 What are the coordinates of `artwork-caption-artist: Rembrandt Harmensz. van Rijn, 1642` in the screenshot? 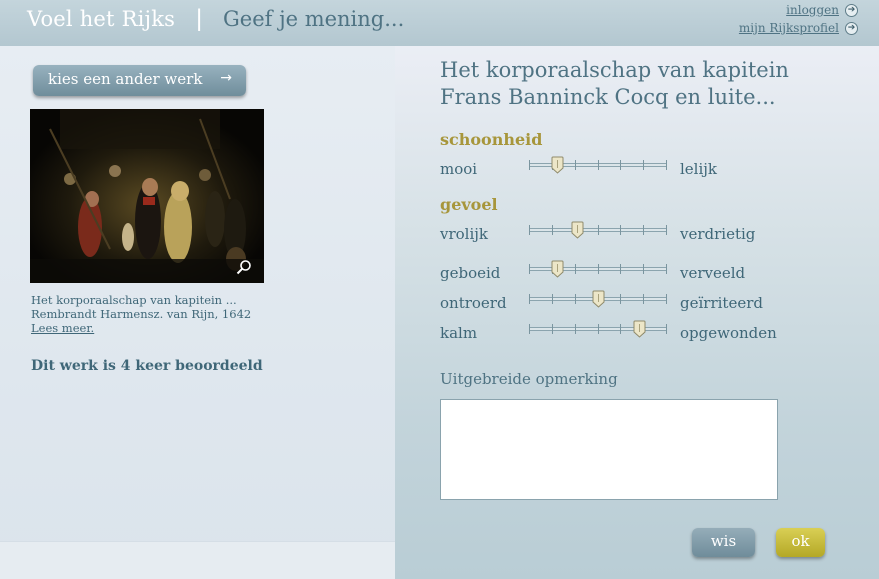 It's located at (141, 314).